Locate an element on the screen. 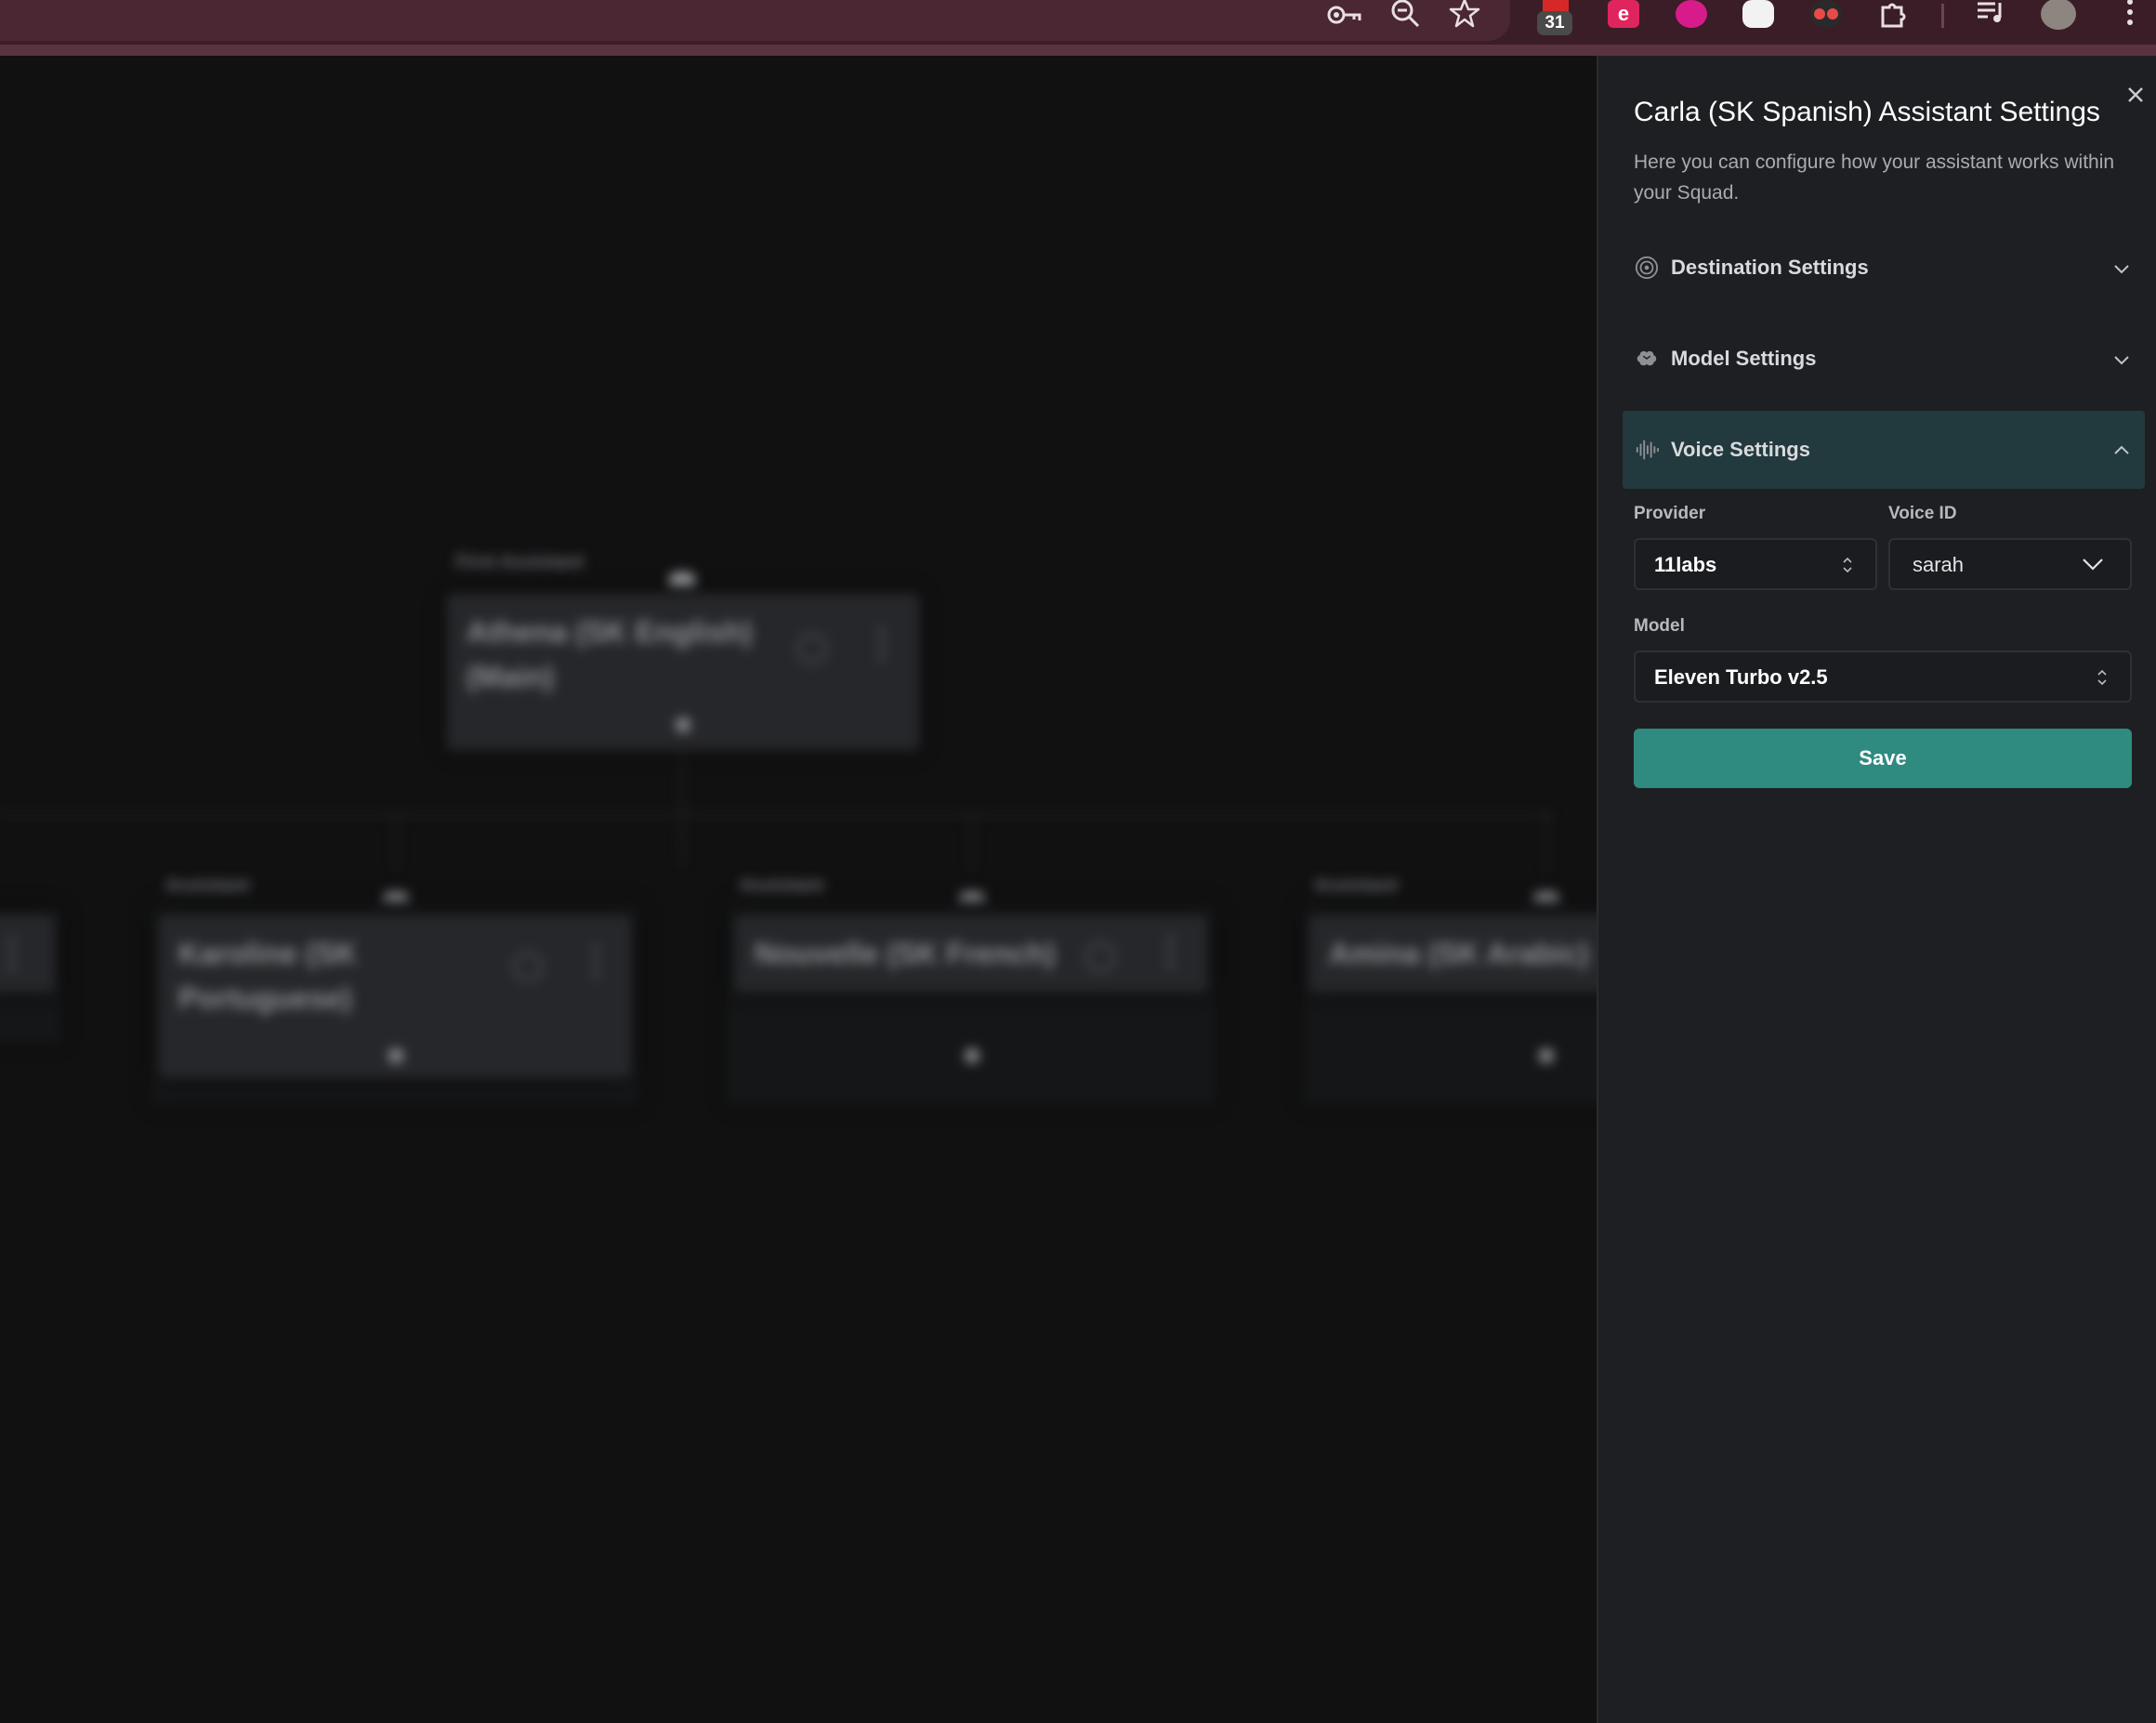 Image resolution: width=2156 pixels, height=1723 pixels. main-node-title: Athena (SK English) (Main) is located at coordinates (610, 654).